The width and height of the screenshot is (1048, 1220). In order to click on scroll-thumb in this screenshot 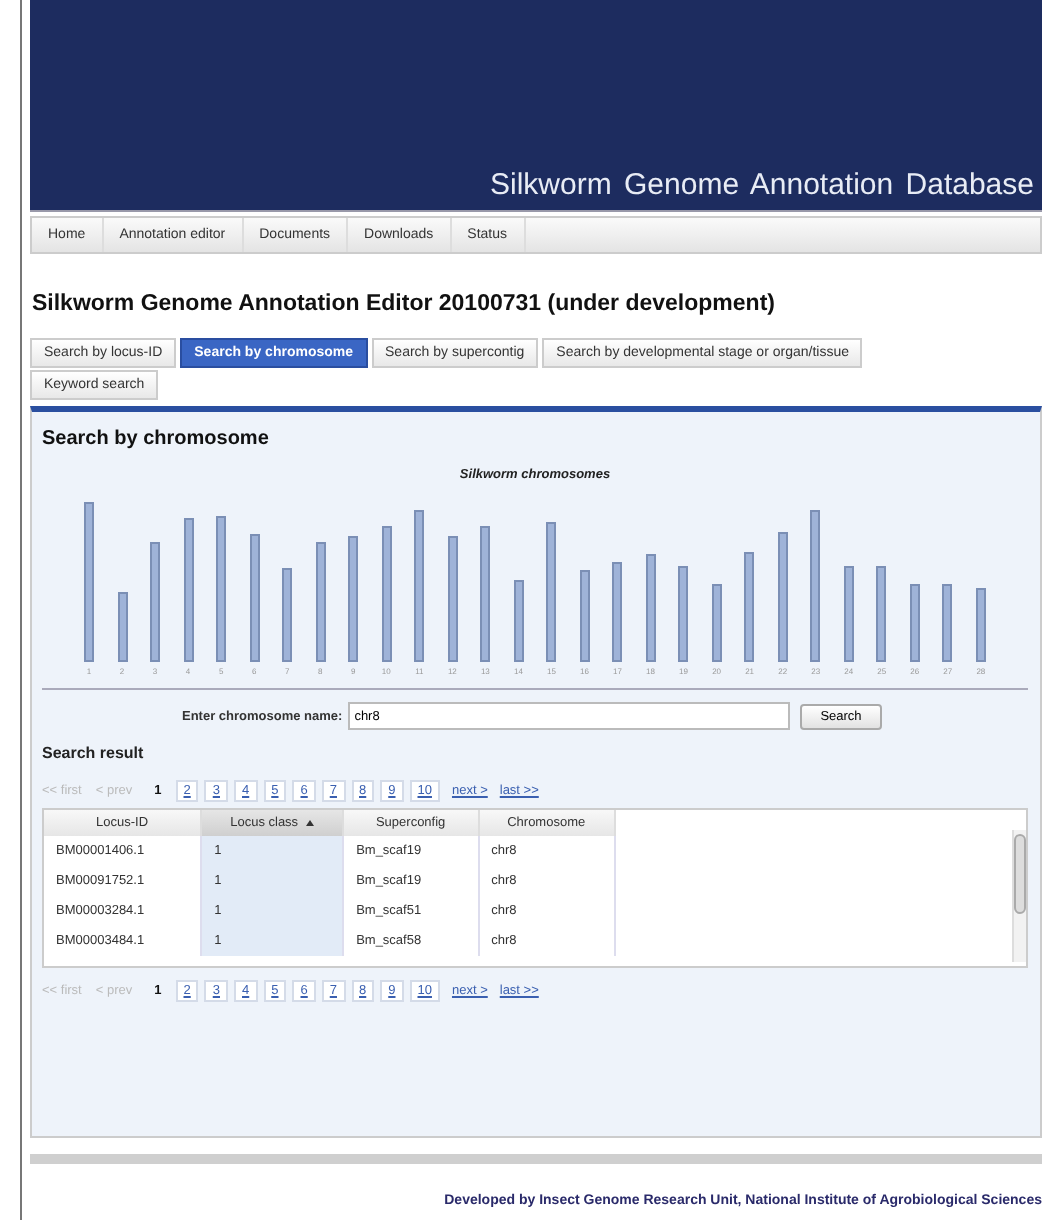, I will do `click(1020, 874)`.